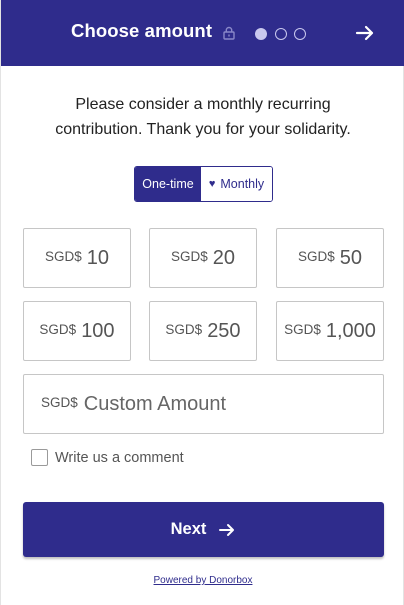 The image size is (404, 605). Describe the element at coordinates (142, 30) in the screenshot. I see `header-title: Choose amount` at that location.